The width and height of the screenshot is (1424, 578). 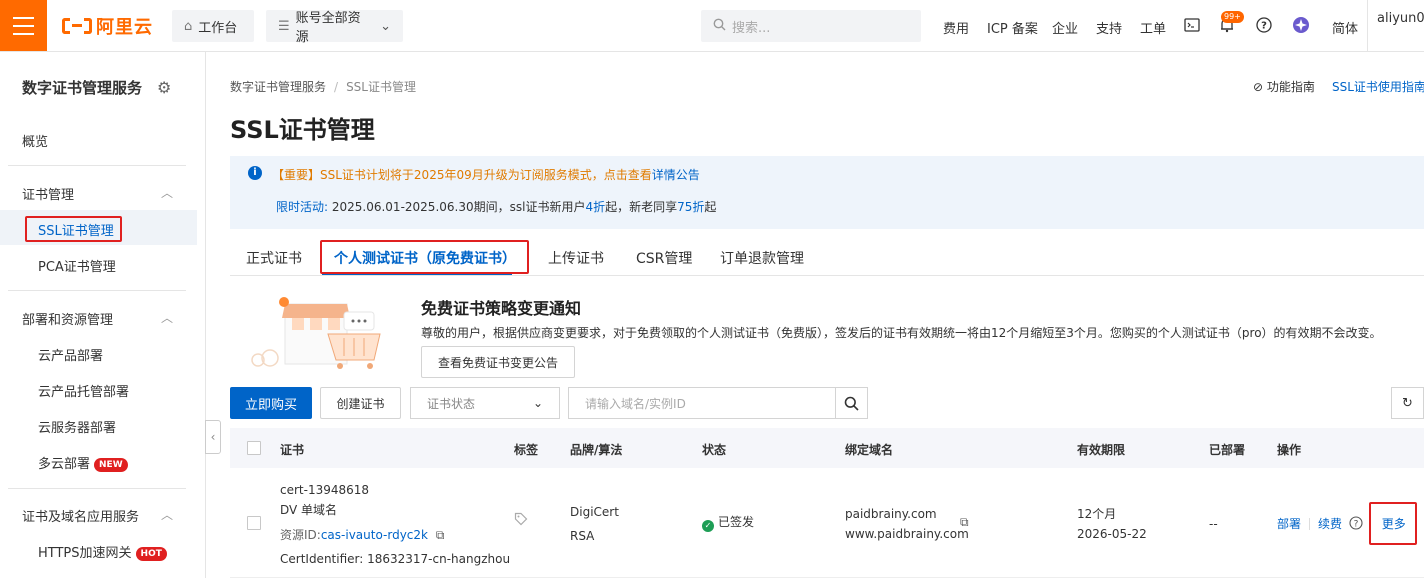 I want to click on search-button, so click(x=851, y=403).